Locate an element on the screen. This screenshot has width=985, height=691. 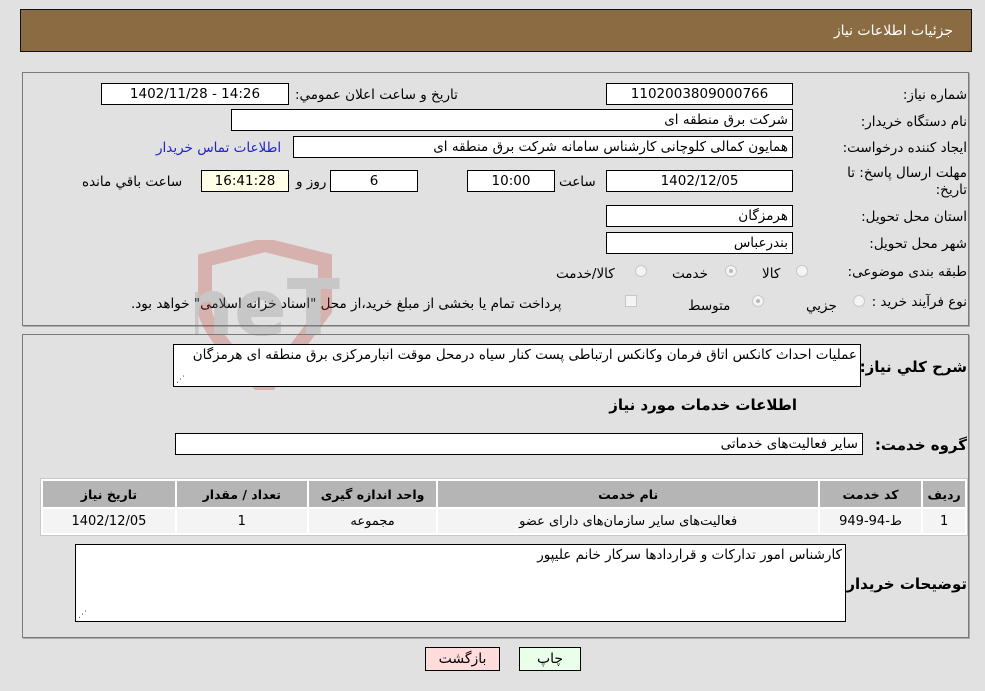
col-header-quantity: تعداد / مقدار is located at coordinates (241, 494).